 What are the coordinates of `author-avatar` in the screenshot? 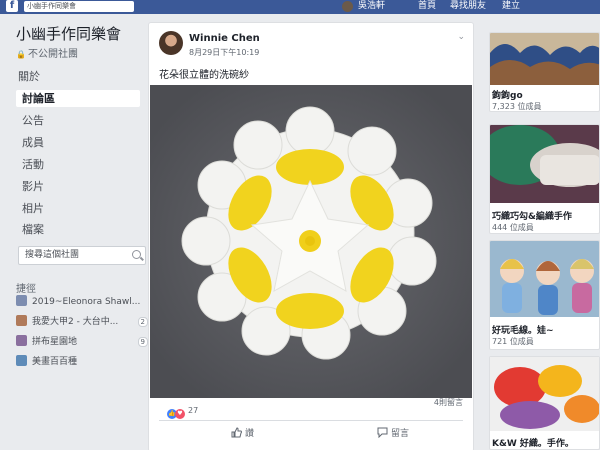 It's located at (171, 43).